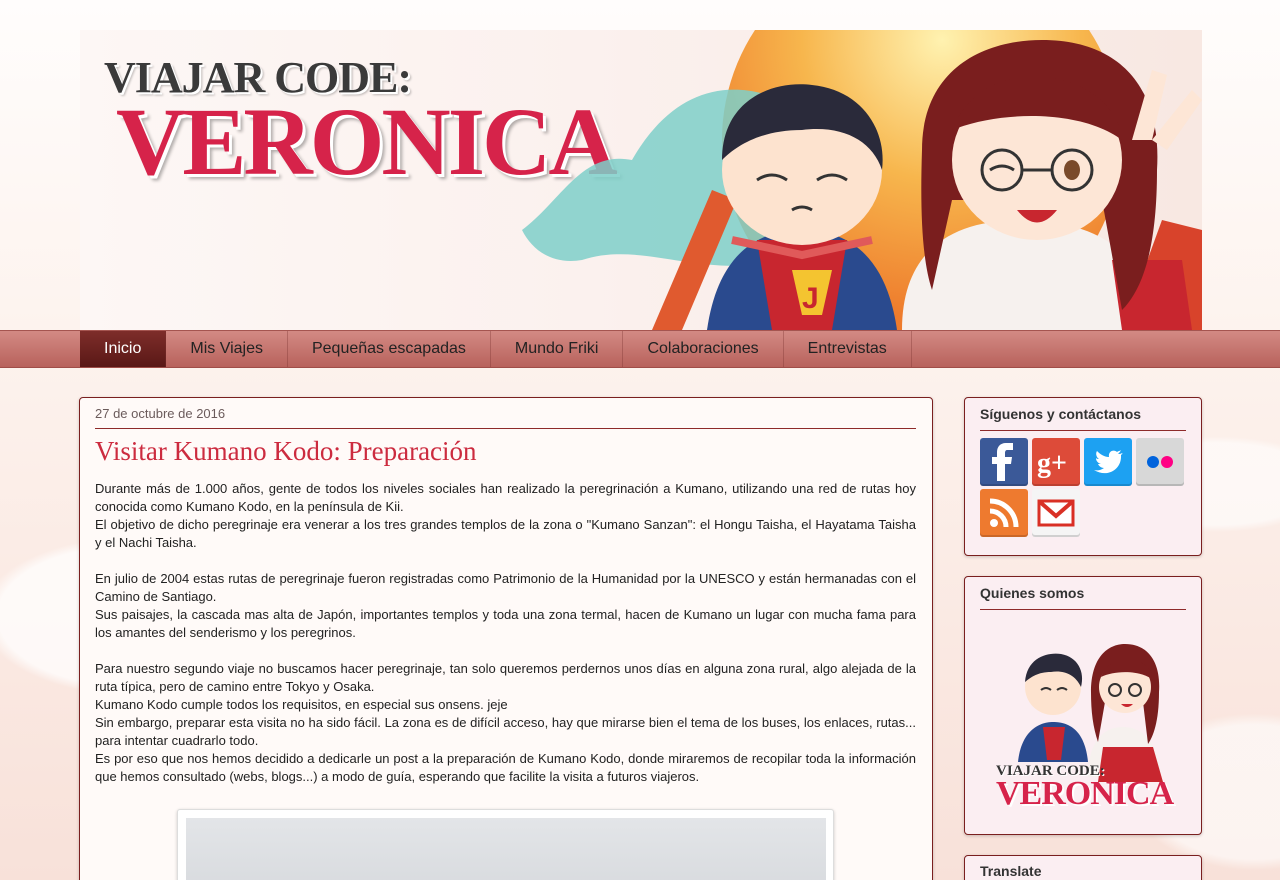 The height and width of the screenshot is (880, 1280). I want to click on post-date-divider, so click(505, 428).